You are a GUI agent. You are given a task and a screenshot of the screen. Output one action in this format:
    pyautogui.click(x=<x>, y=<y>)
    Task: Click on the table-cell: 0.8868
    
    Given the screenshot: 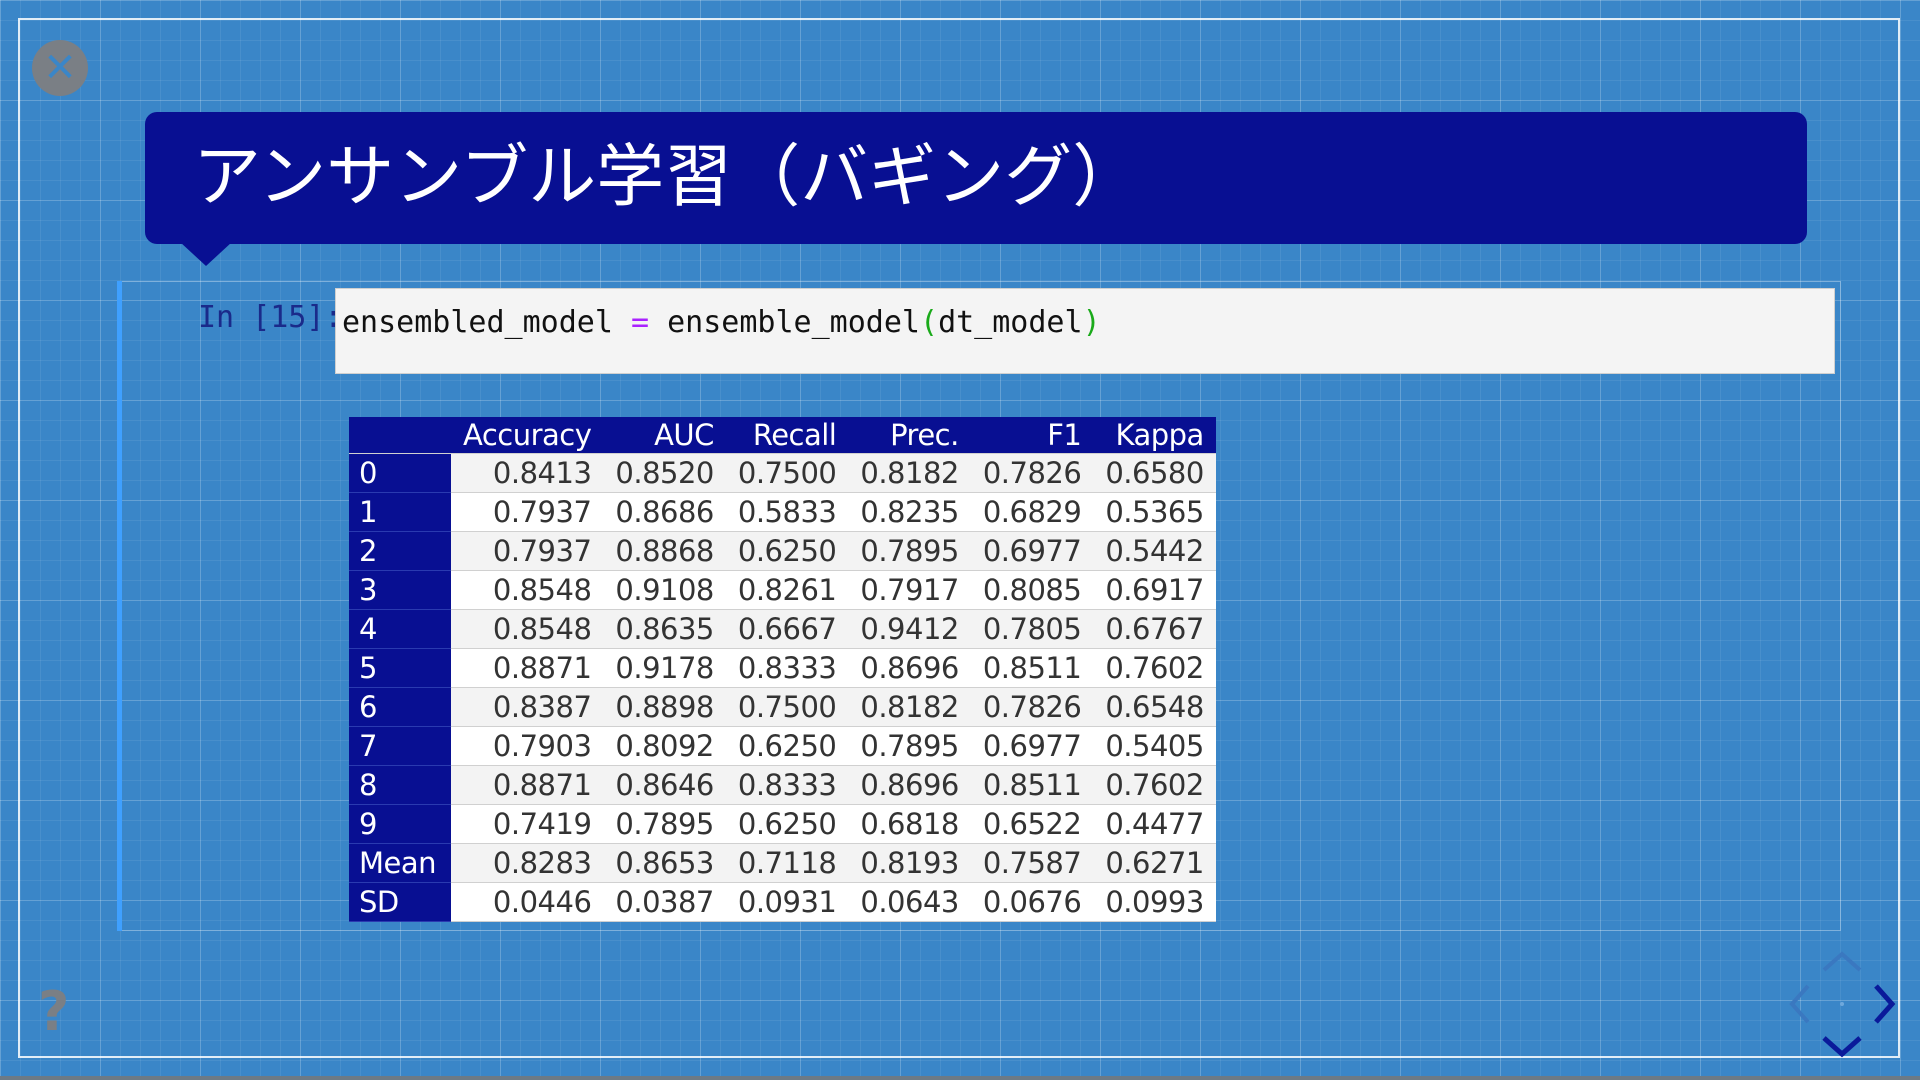 What is the action you would take?
    pyautogui.click(x=664, y=551)
    